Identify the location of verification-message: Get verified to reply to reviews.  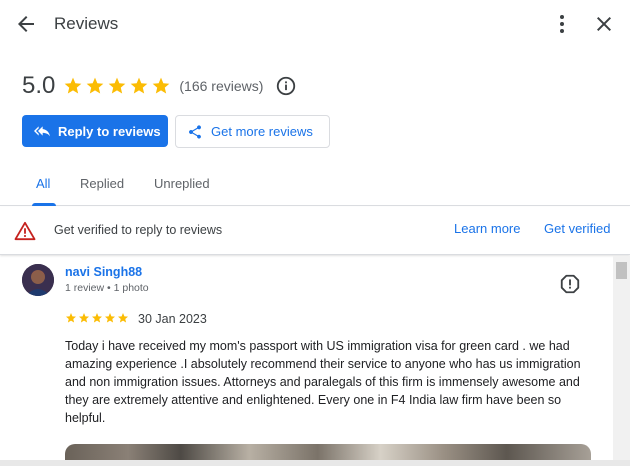
(138, 230).